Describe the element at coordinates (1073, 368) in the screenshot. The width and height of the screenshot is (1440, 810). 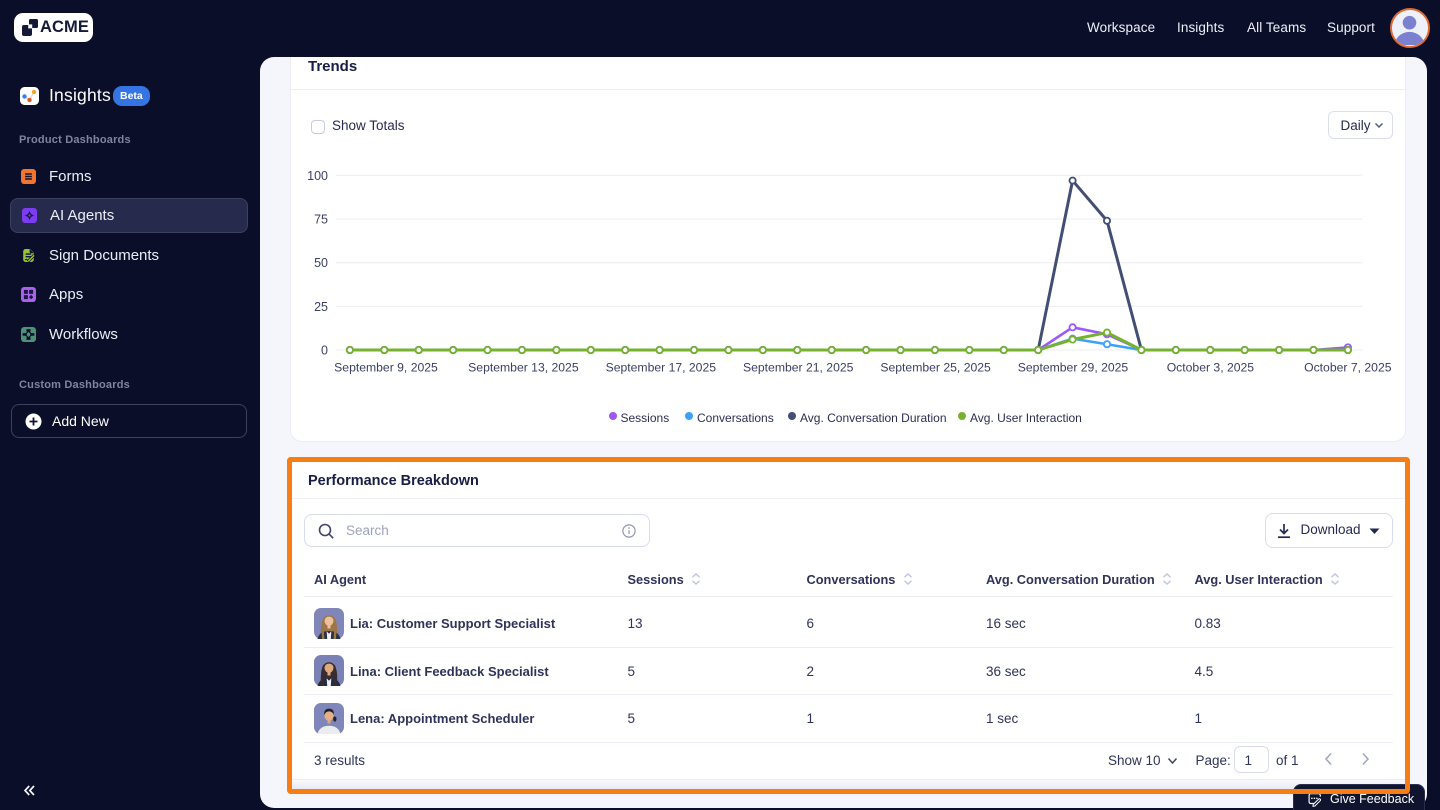
I see `svg-text: September 29, 2025` at that location.